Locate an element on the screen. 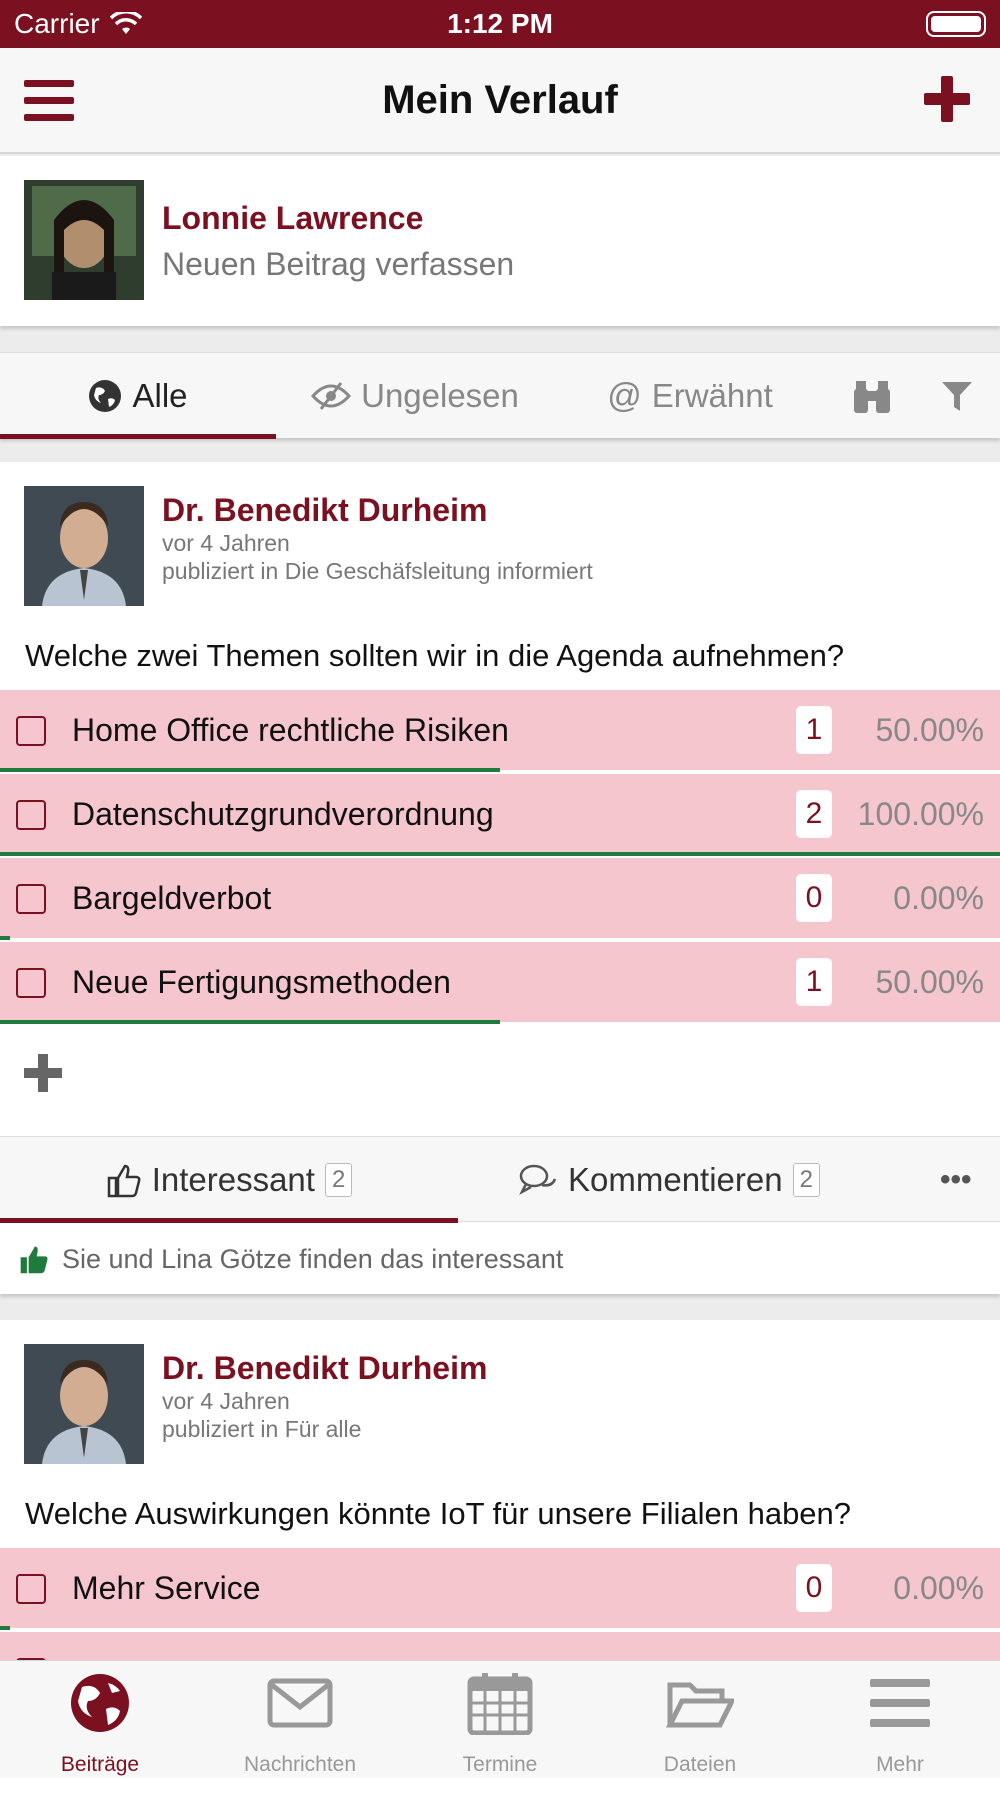 The width and height of the screenshot is (1000, 1800). poll-option: Neue Fertigungsmethoden 1 50.00% is located at coordinates (500, 983).